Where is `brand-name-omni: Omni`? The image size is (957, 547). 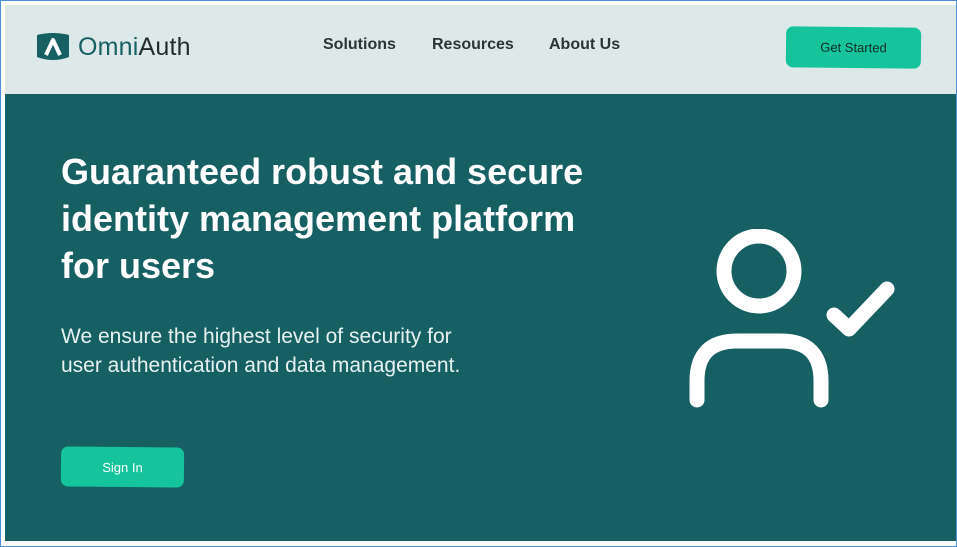 brand-name-omni: Omni is located at coordinates (108, 46).